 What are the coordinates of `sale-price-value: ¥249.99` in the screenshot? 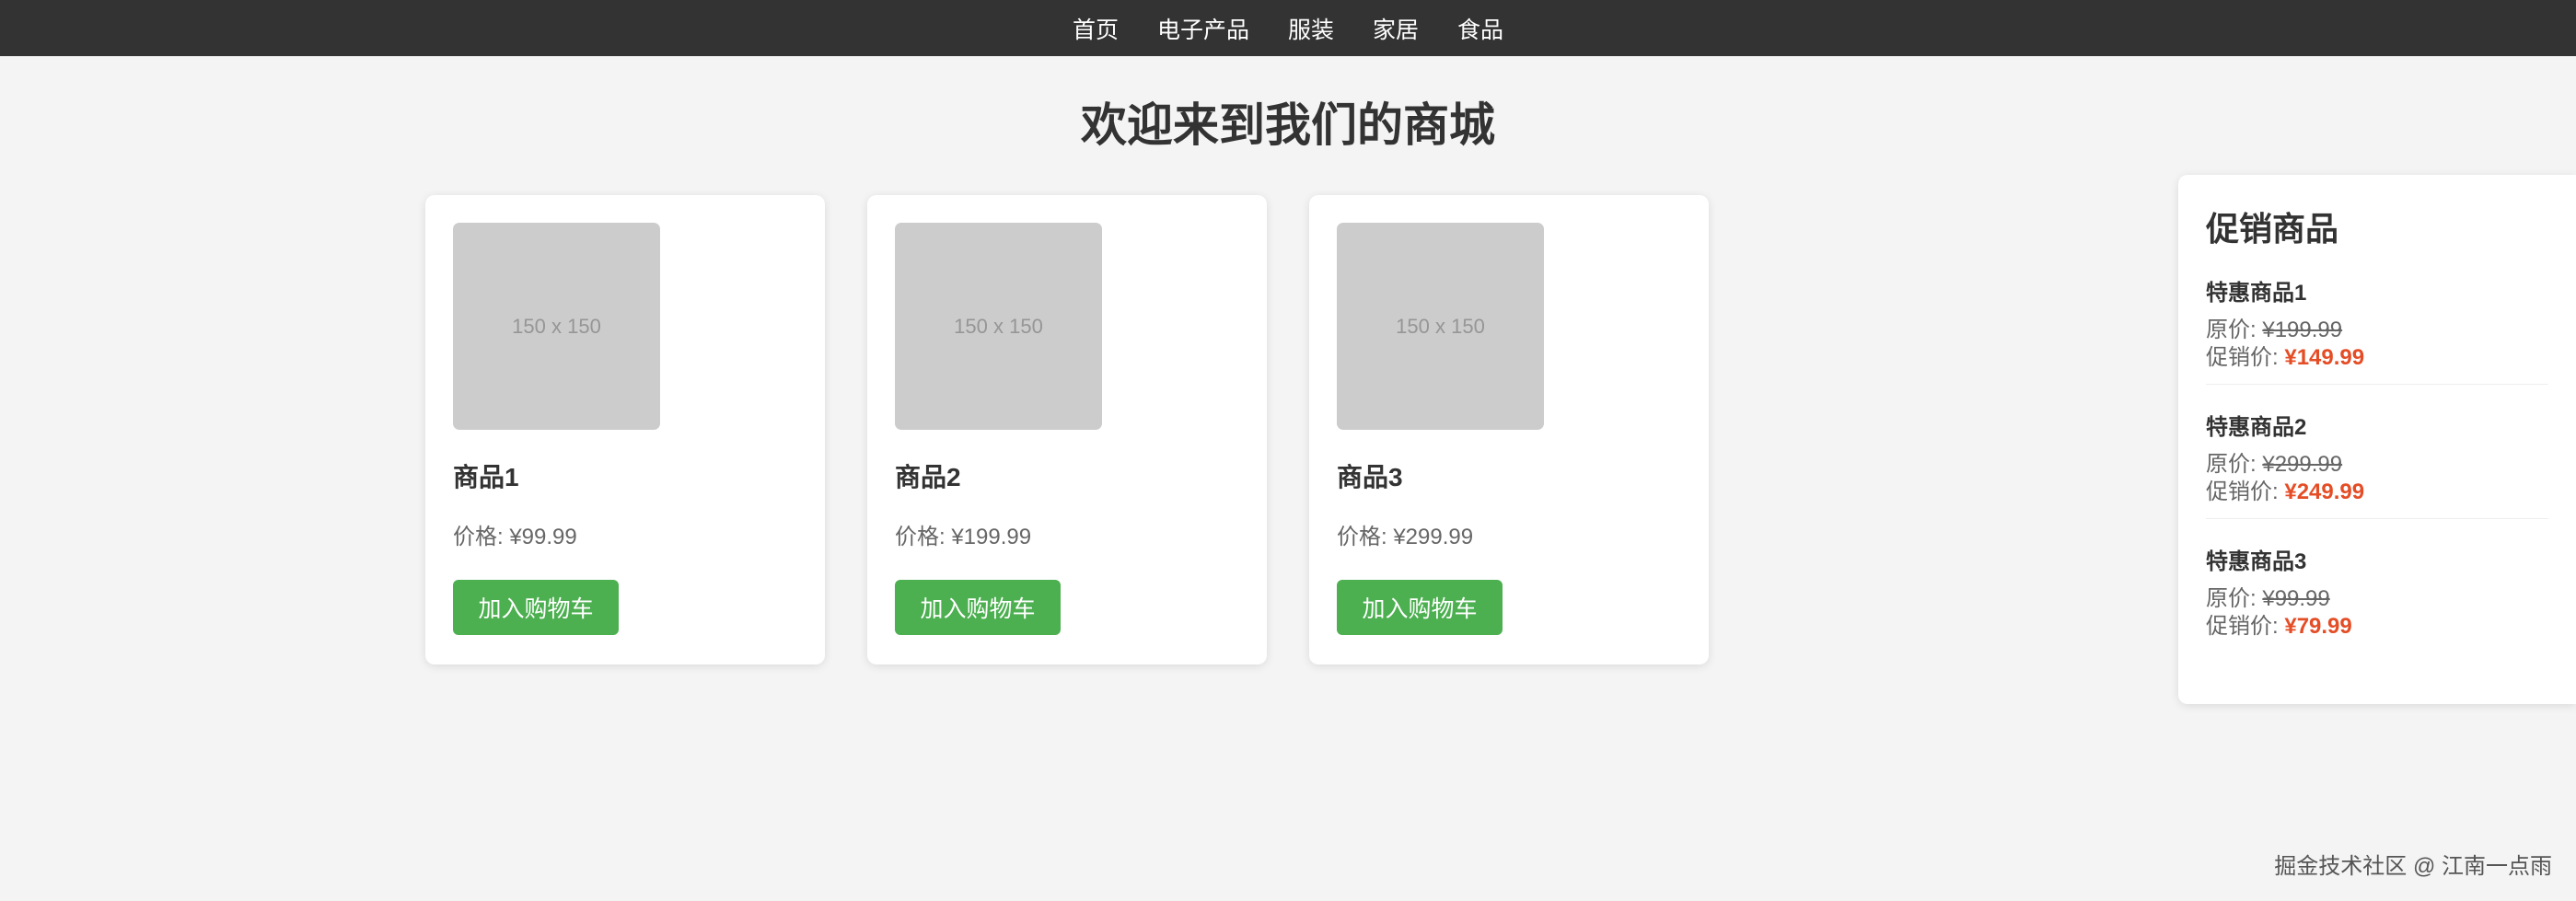 It's located at (2324, 491).